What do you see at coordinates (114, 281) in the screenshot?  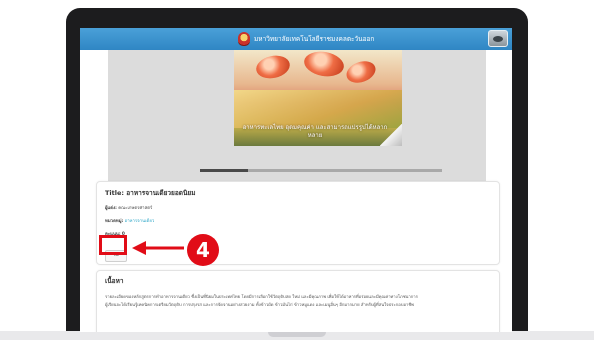 I see `content-heading: เนื้อหา` at bounding box center [114, 281].